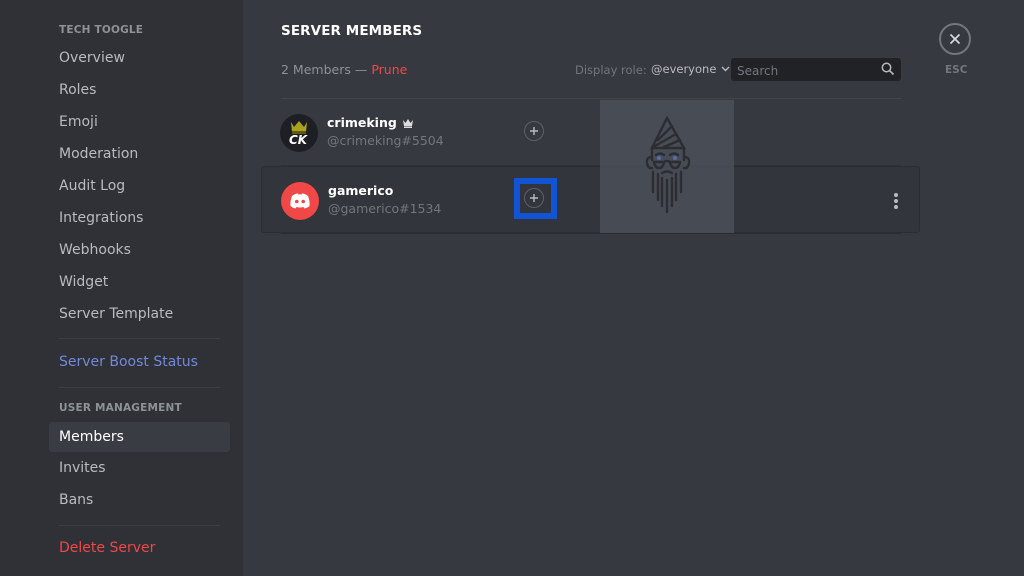  I want to click on sidebar-item-integrations: Integrations, so click(139, 218).